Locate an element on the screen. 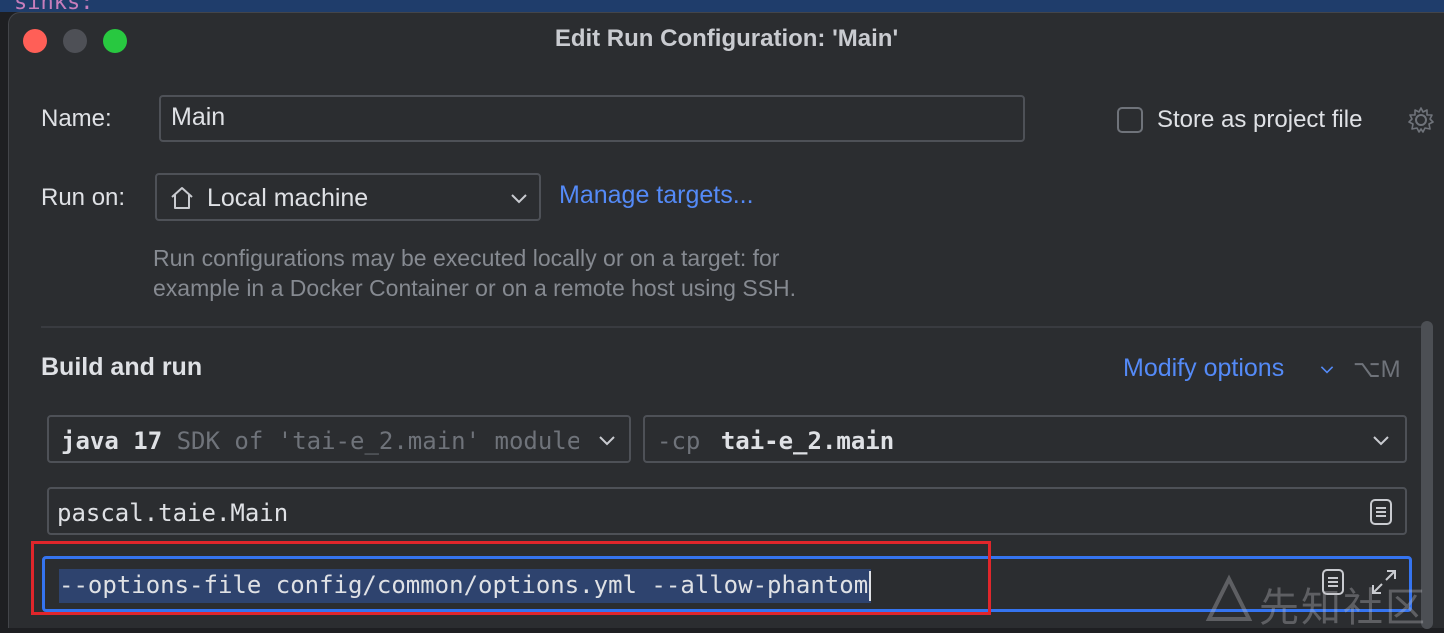 The image size is (1444, 633). jdk-version: java 17 is located at coordinates (112, 441).